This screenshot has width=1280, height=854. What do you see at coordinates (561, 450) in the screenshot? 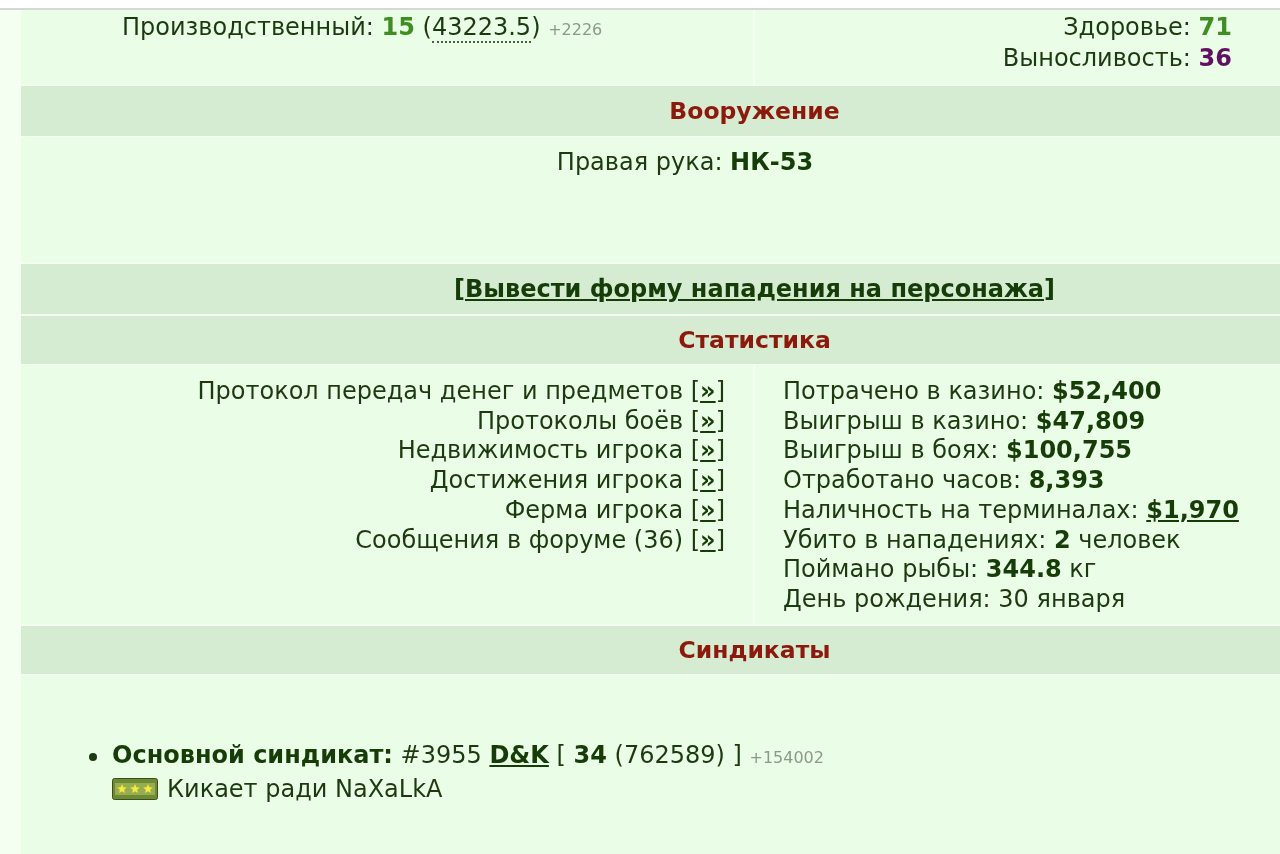
I see `history-line: Недвижимость игрока [»]` at bounding box center [561, 450].